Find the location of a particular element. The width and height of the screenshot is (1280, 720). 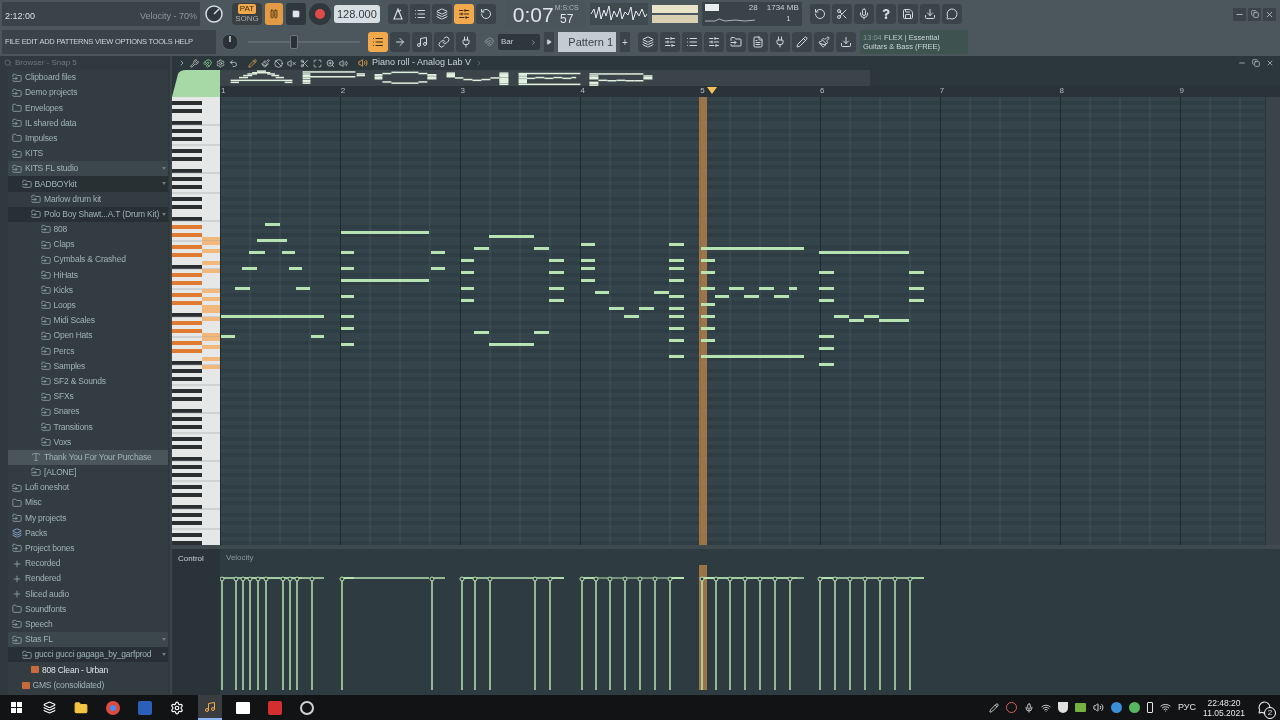

volume-icon is located at coordinates (1099, 707).